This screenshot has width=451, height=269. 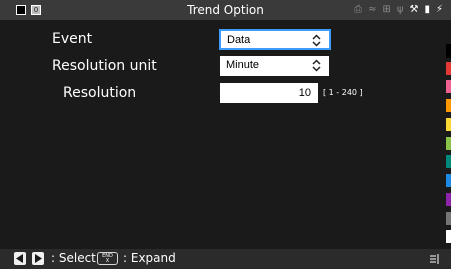 I want to click on wrench-icon: ⚒, so click(x=414, y=9).